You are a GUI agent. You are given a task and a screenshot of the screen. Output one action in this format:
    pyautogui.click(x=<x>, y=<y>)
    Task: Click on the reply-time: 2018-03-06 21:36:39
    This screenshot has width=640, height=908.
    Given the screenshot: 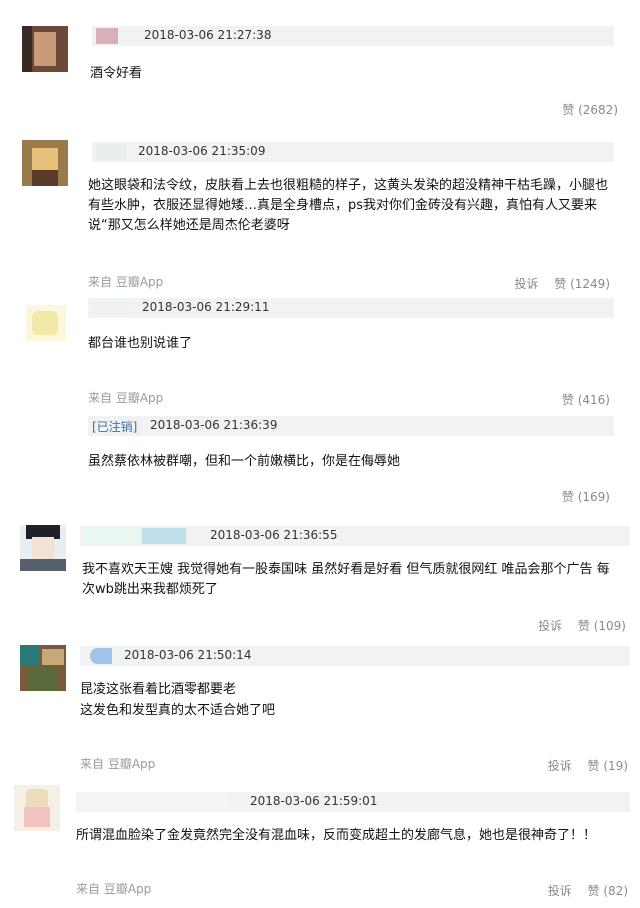 What is the action you would take?
    pyautogui.click(x=214, y=425)
    